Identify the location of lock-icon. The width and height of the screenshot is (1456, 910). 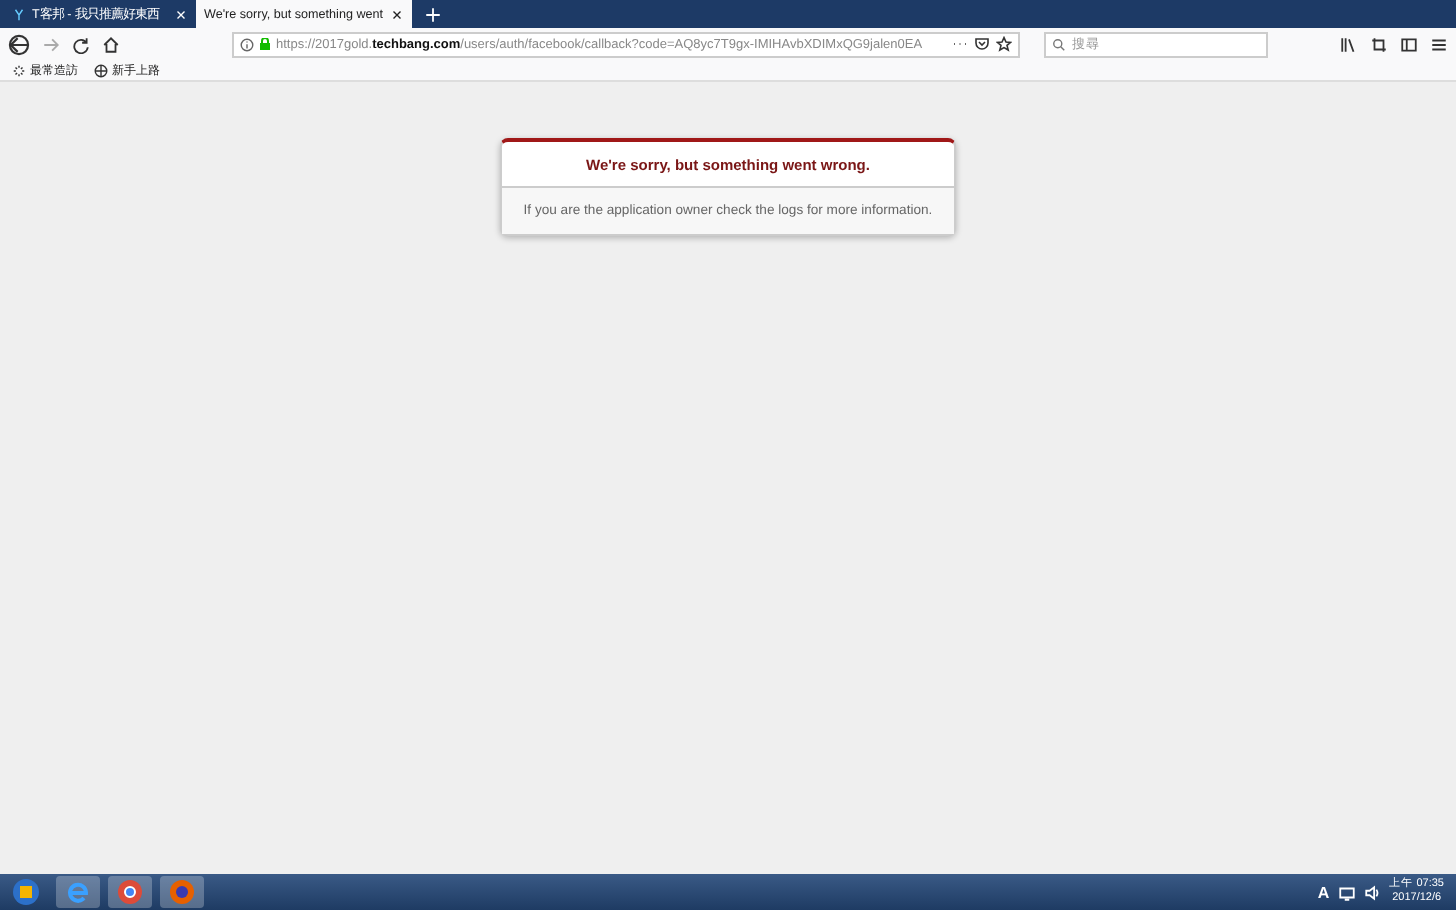
(265, 44).